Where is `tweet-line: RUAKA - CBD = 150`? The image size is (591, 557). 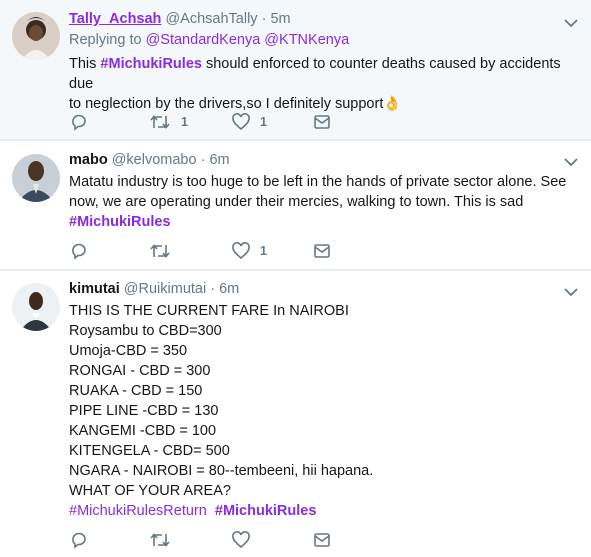 tweet-line: RUAKA - CBD = 150 is located at coordinates (136, 391).